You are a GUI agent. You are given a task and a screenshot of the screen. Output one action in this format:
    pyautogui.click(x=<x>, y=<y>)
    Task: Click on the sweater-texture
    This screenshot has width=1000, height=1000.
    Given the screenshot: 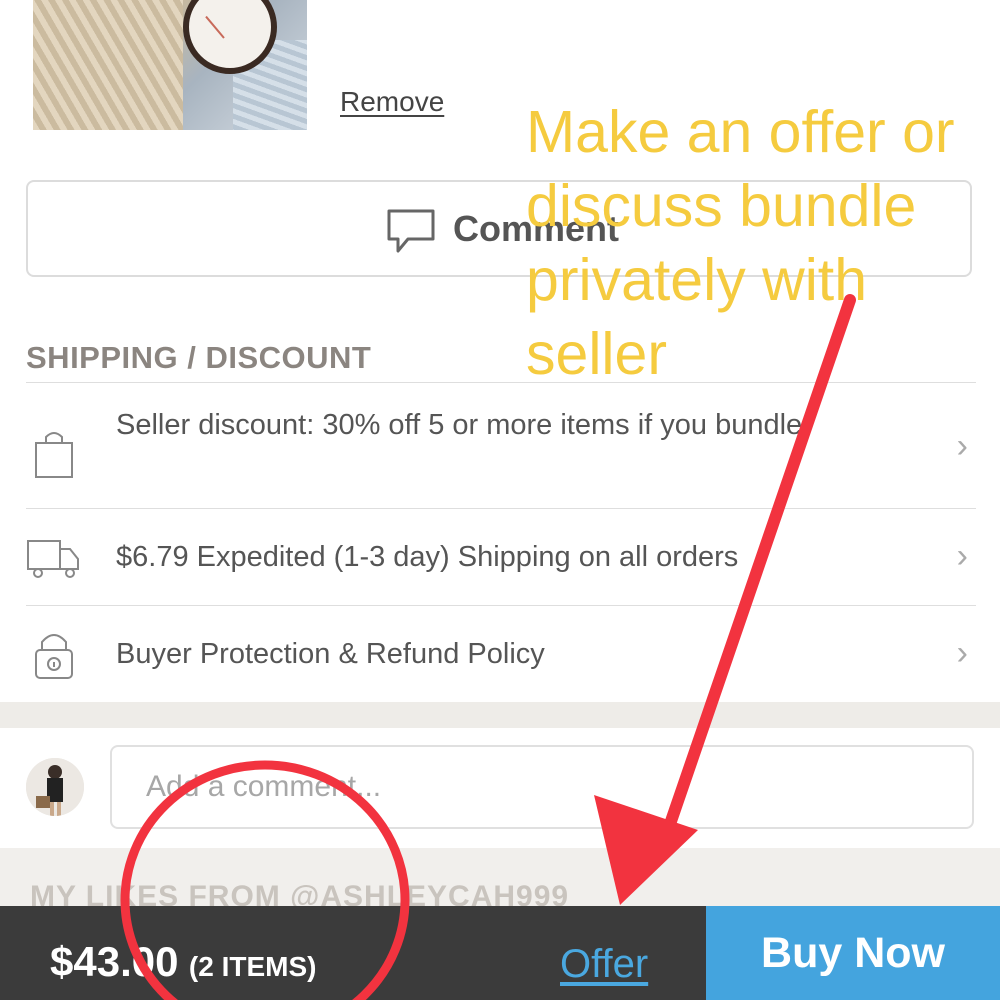 What is the action you would take?
    pyautogui.click(x=108, y=65)
    